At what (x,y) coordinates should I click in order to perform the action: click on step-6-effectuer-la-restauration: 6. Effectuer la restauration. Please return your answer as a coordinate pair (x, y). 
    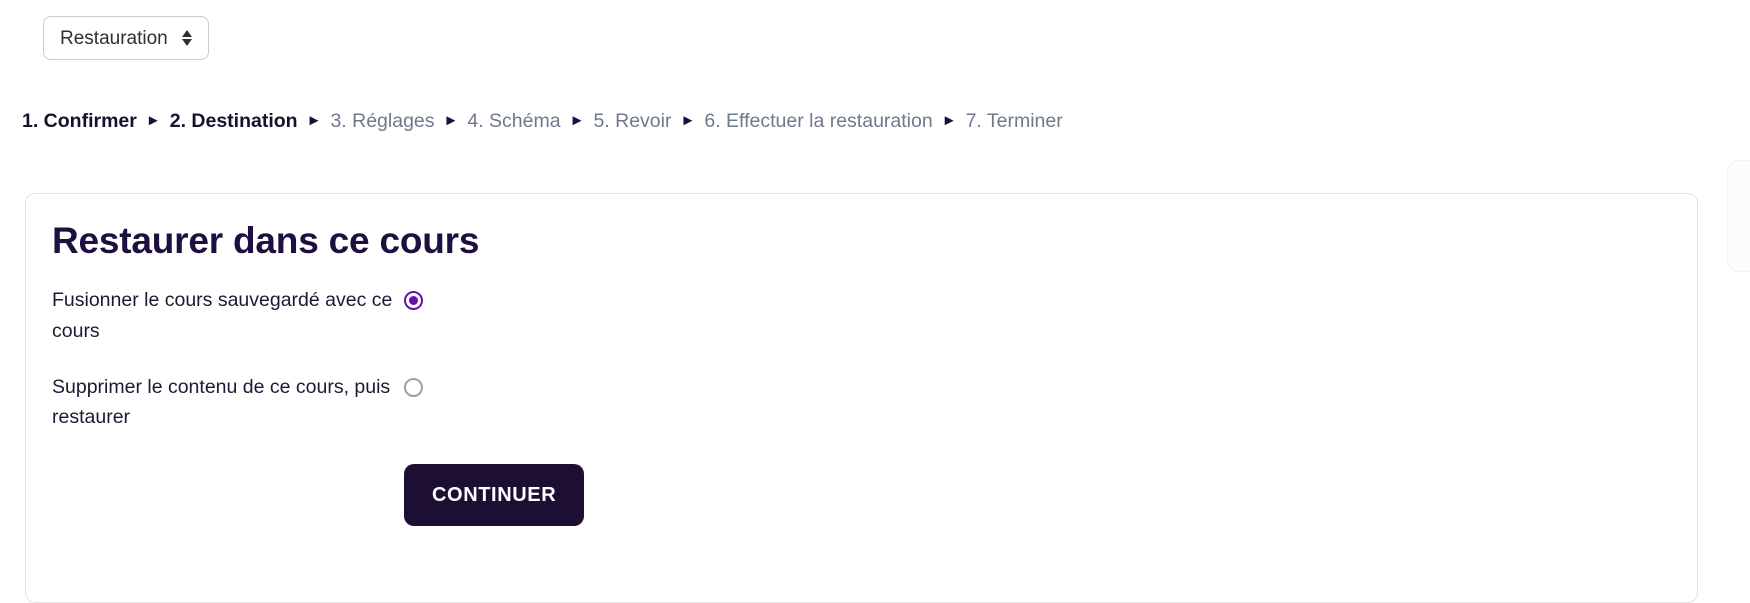
    Looking at the image, I should click on (818, 121).